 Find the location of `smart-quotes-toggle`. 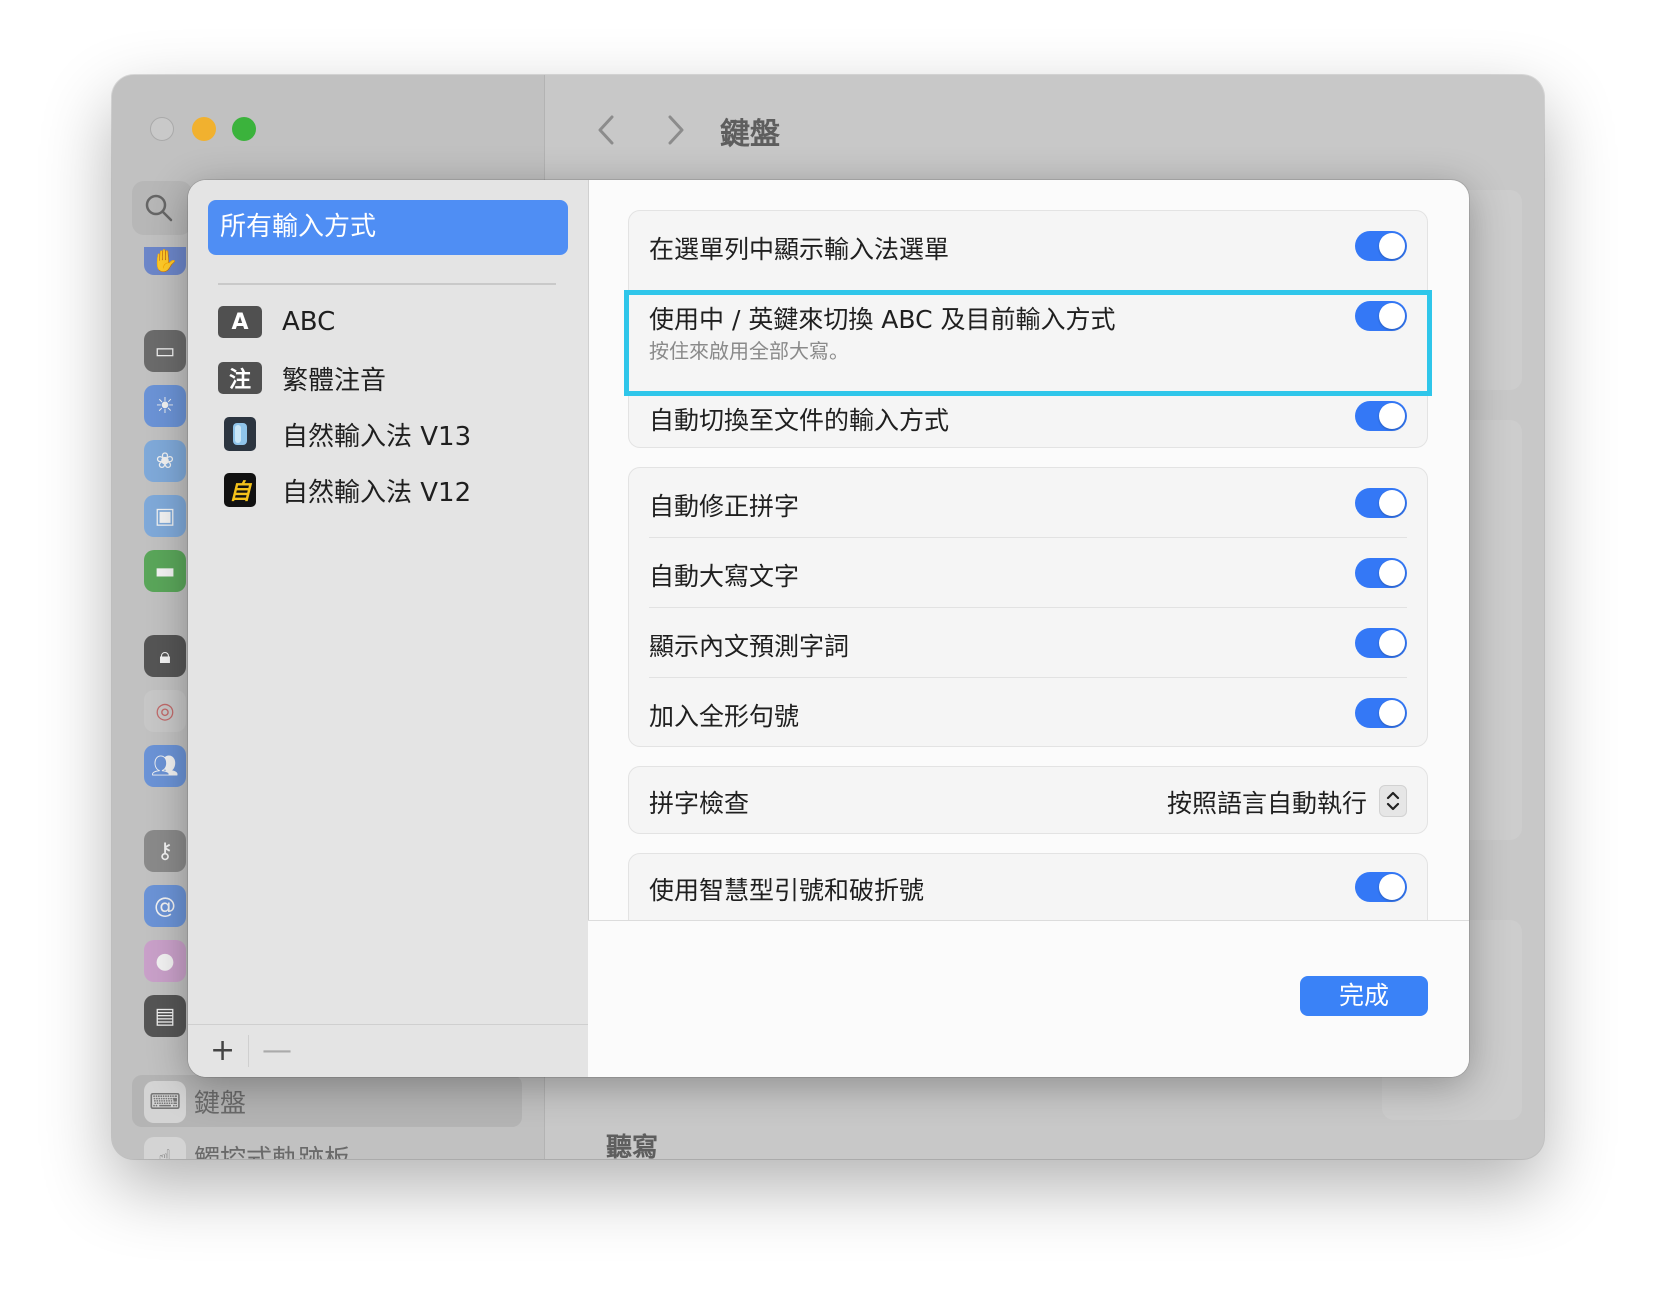

smart-quotes-toggle is located at coordinates (1381, 887).